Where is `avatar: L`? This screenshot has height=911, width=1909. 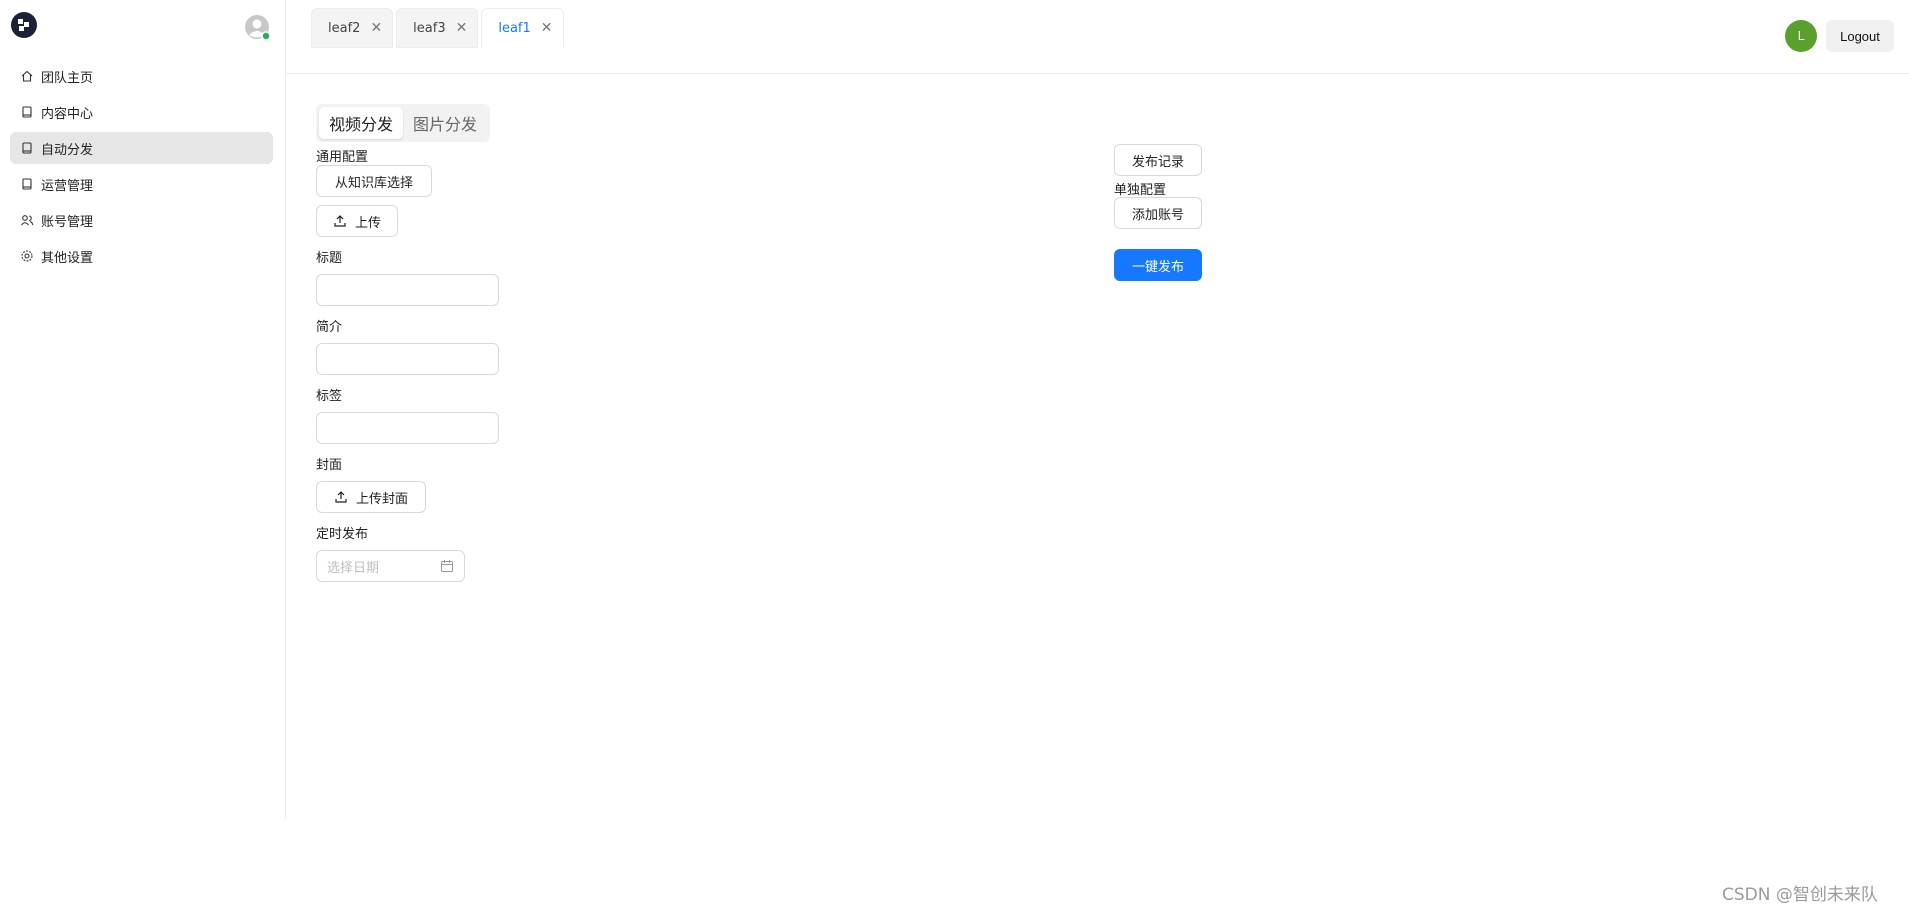 avatar: L is located at coordinates (1801, 36).